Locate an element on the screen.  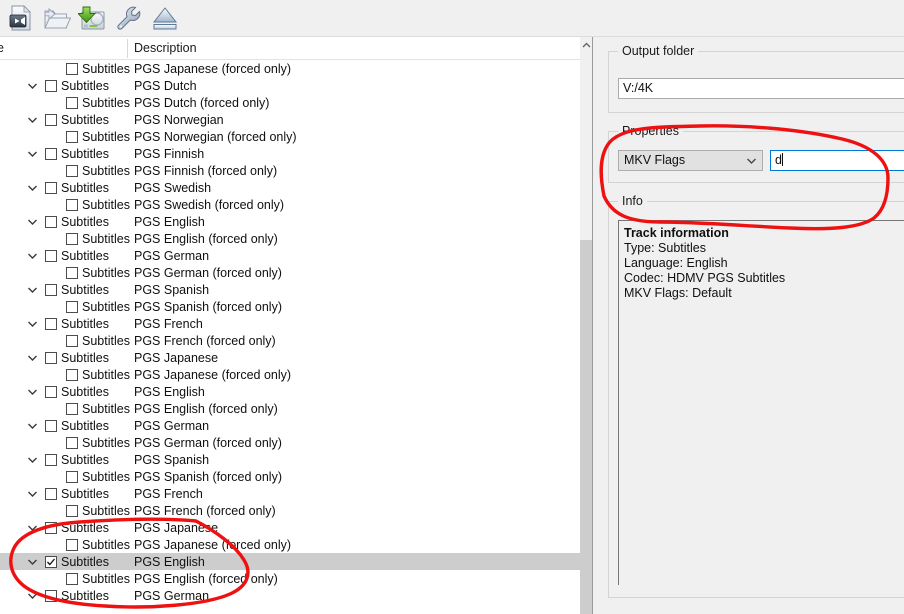
backup-button is located at coordinates (93, 18).